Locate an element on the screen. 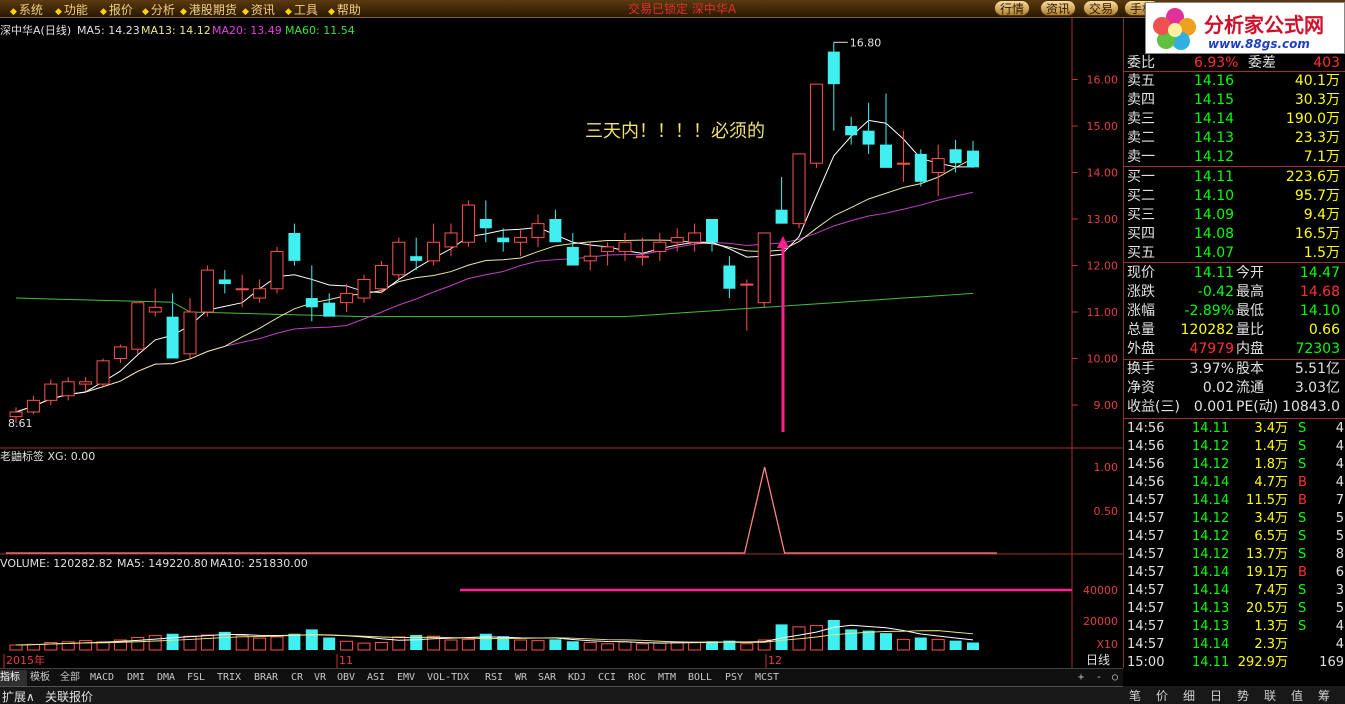 The width and height of the screenshot is (1345, 704). ask-label: 卖四 is located at coordinates (1141, 100).